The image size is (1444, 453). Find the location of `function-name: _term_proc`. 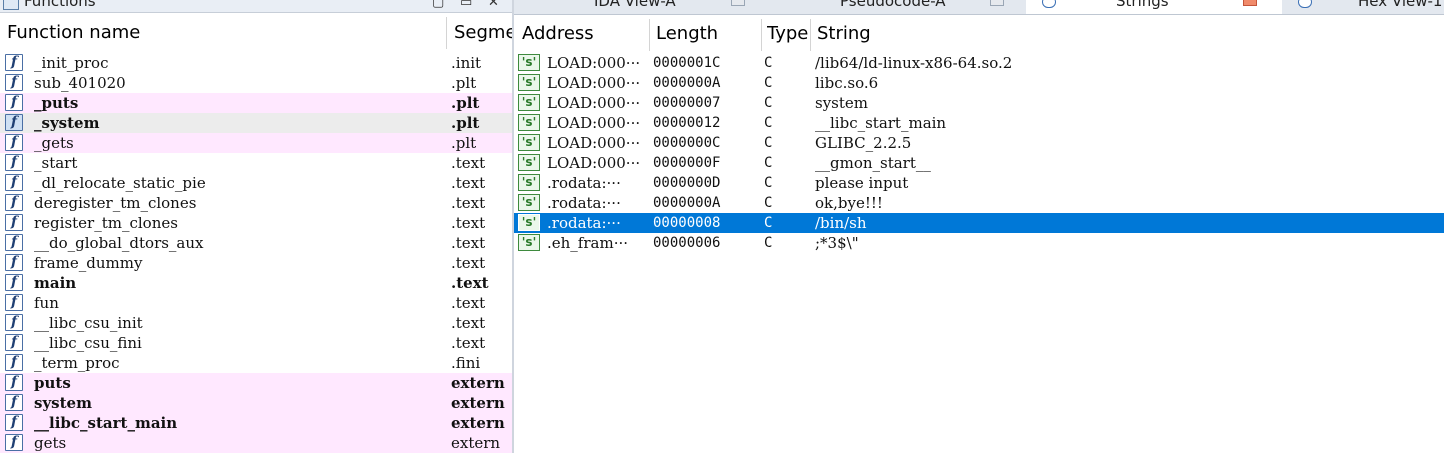

function-name: _term_proc is located at coordinates (77, 363).